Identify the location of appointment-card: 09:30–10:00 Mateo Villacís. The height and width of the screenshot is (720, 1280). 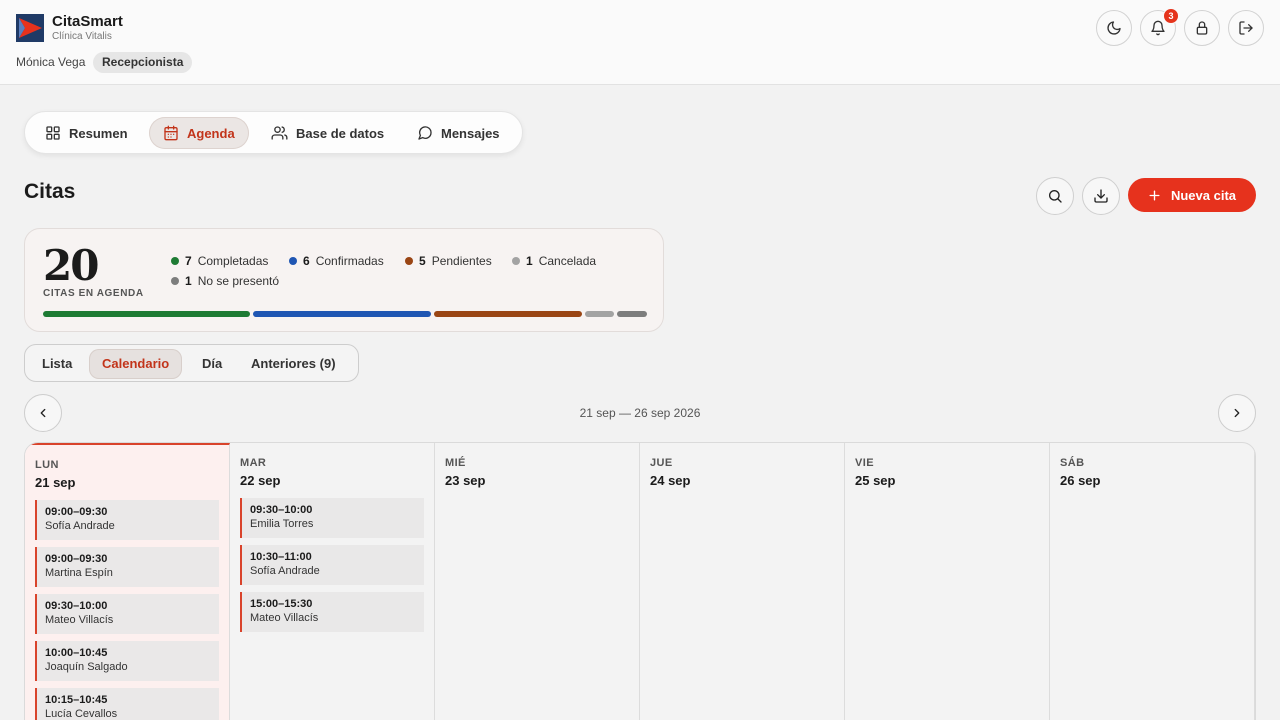
(127, 614).